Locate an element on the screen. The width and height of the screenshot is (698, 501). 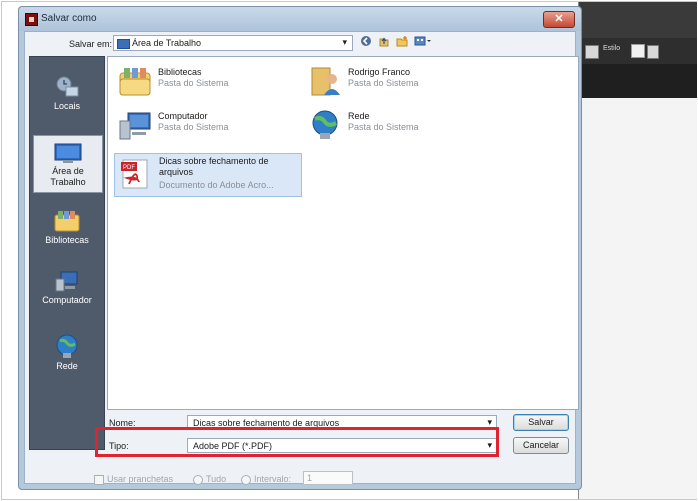
interval-input: 1 is located at coordinates (328, 478).